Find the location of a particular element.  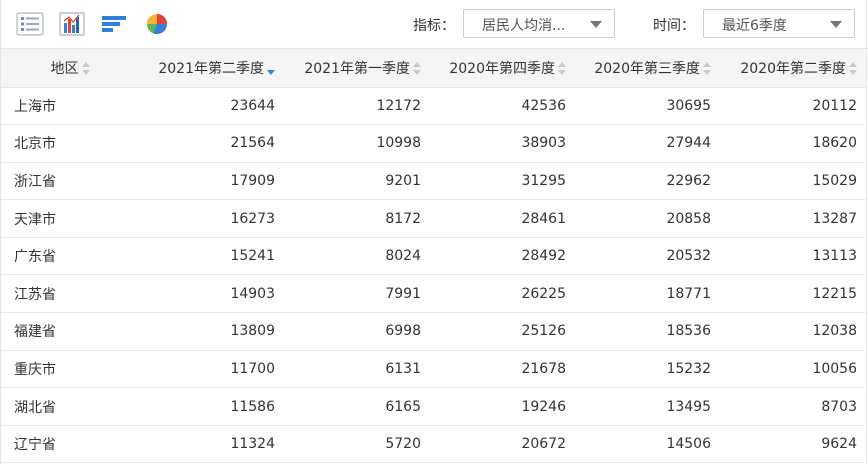

region-cell: 浙江省 is located at coordinates (35, 181).